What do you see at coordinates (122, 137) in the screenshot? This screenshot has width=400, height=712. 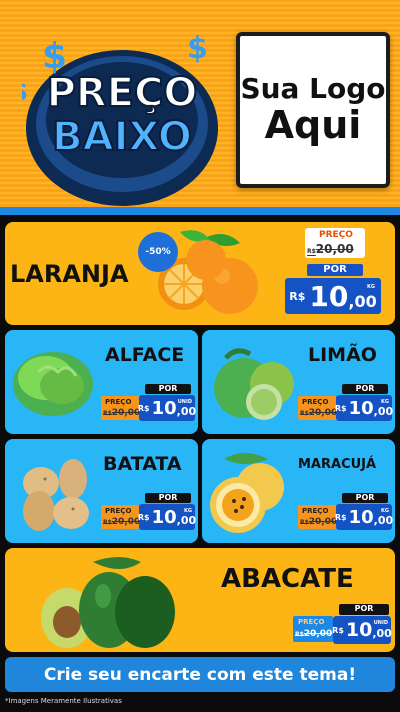 I see `badge-line2: BAIXO` at bounding box center [122, 137].